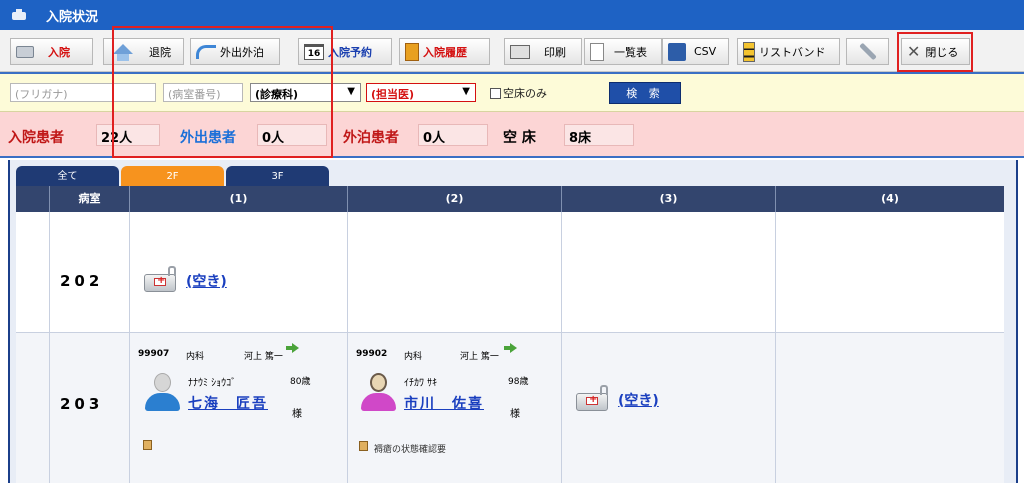 This screenshot has height=483, width=1024. I want to click on header-room: 病室, so click(90, 199).